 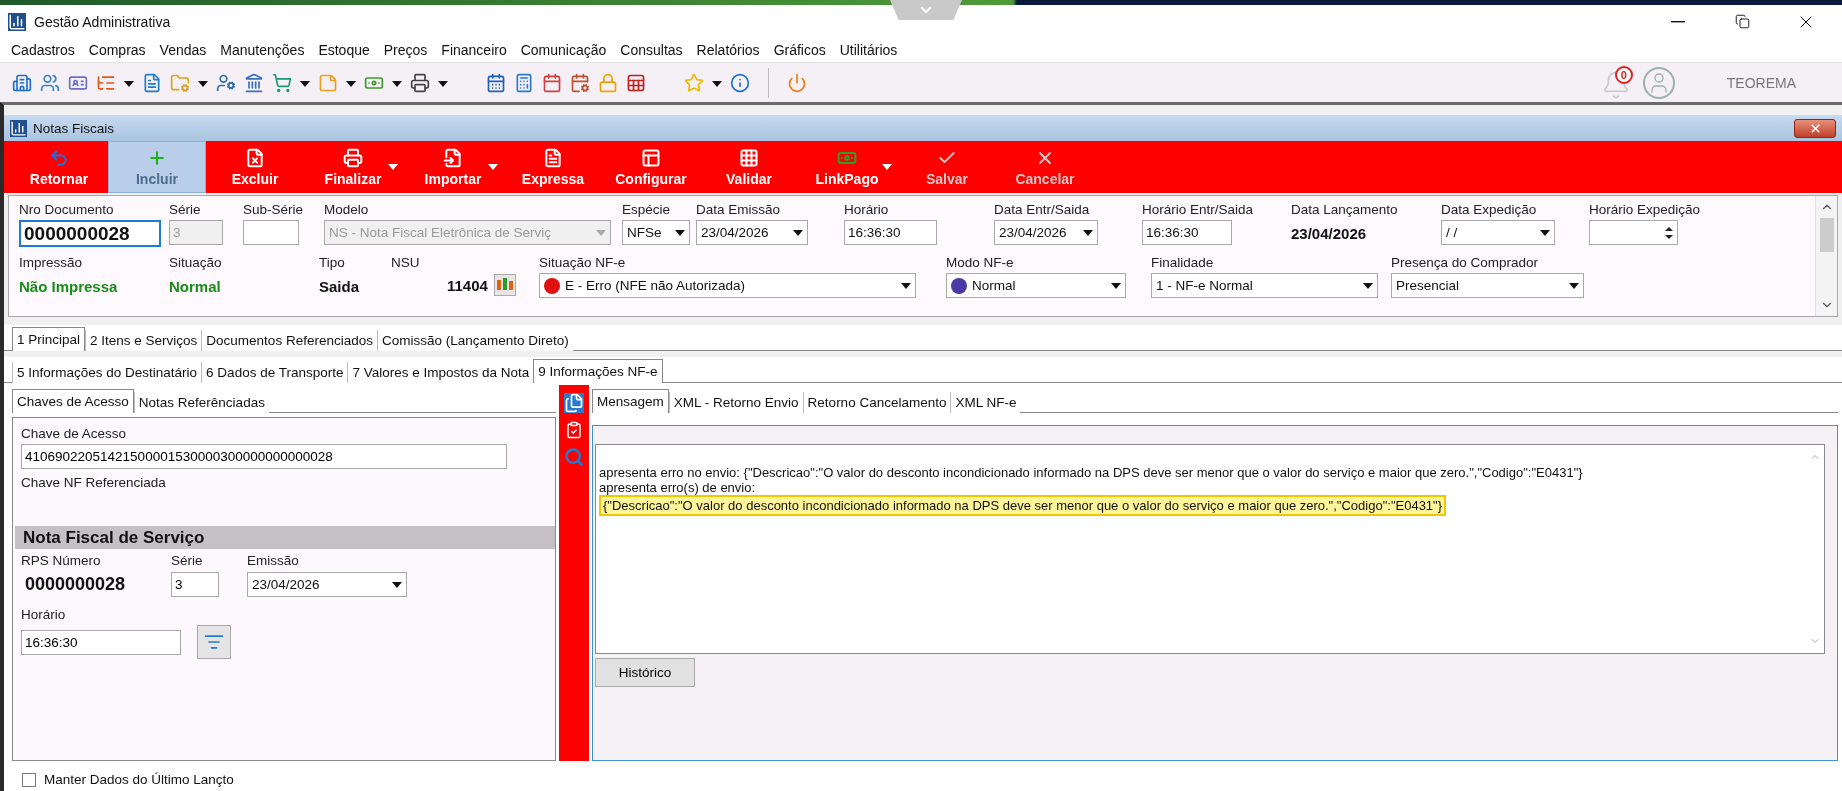 What do you see at coordinates (1042, 209) in the screenshot?
I see `field-label: Data Entr/Saida` at bounding box center [1042, 209].